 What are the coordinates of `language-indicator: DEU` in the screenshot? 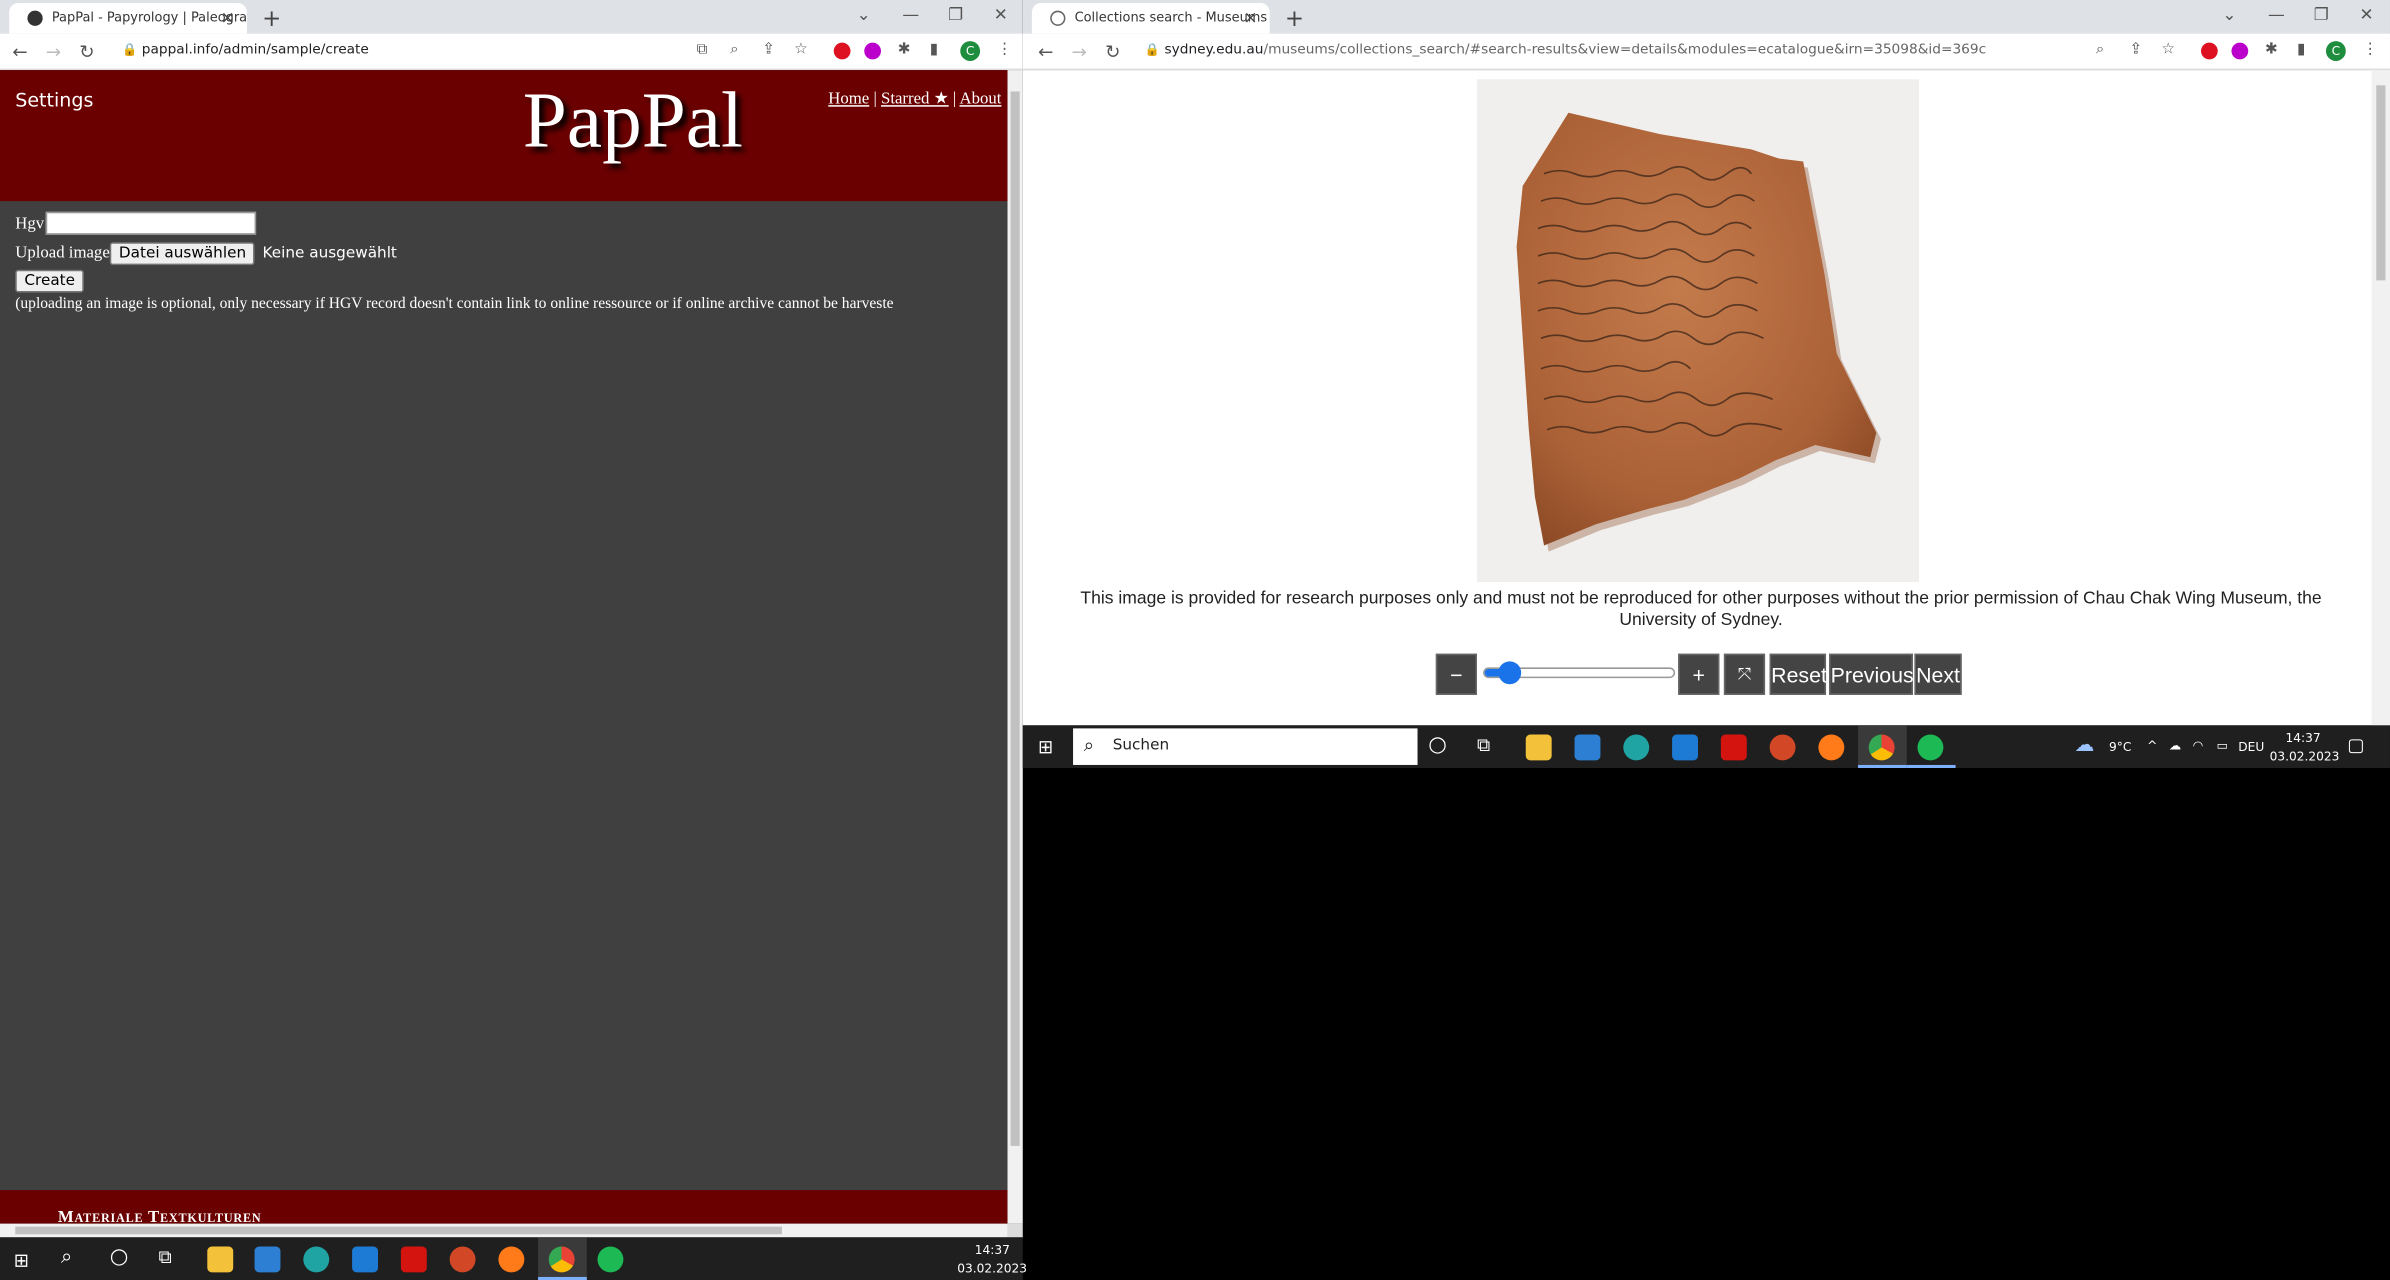 It's located at (2251, 748).